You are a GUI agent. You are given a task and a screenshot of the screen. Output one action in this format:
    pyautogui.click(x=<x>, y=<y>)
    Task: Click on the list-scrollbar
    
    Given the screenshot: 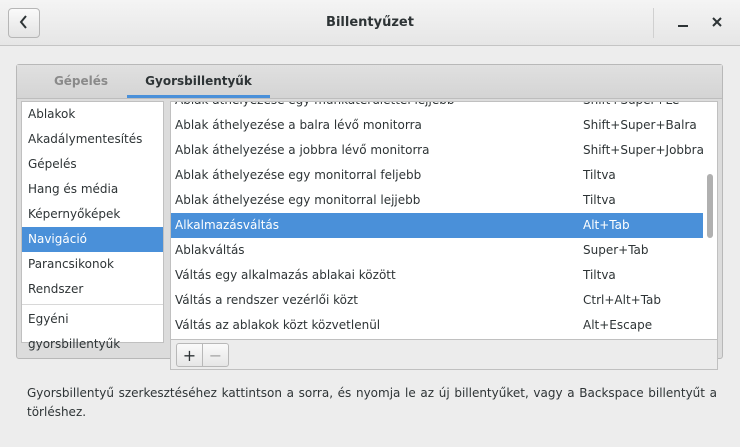 What is the action you would take?
    pyautogui.click(x=710, y=220)
    